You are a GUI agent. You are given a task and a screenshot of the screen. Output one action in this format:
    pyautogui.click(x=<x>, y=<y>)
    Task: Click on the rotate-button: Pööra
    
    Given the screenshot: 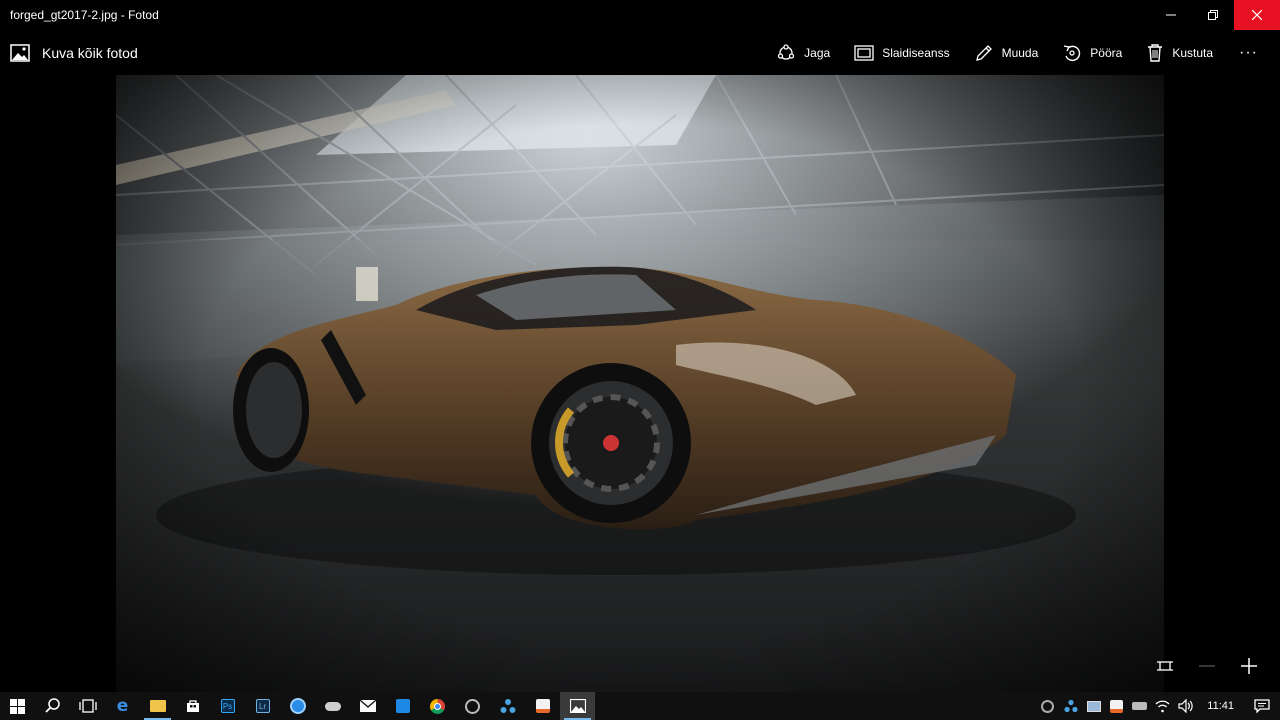 What is the action you would take?
    pyautogui.click(x=1092, y=52)
    